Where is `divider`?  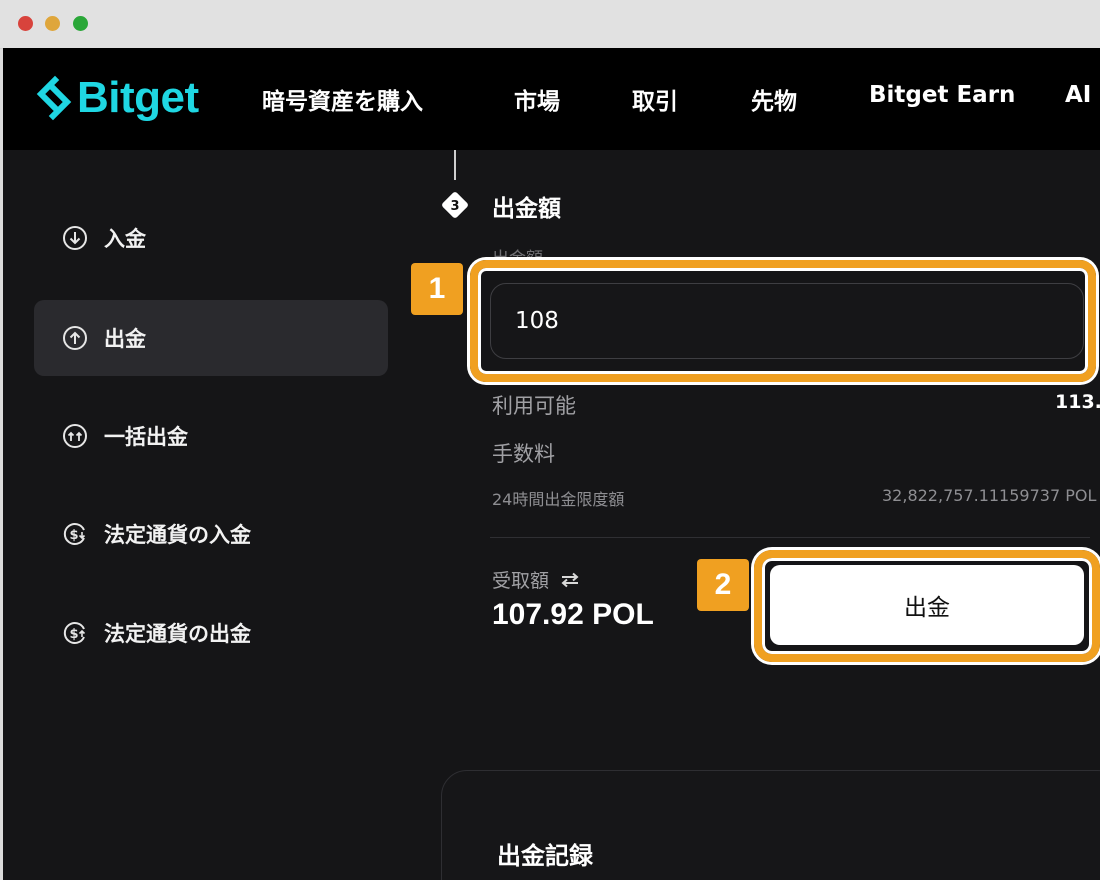
divider is located at coordinates (790, 537).